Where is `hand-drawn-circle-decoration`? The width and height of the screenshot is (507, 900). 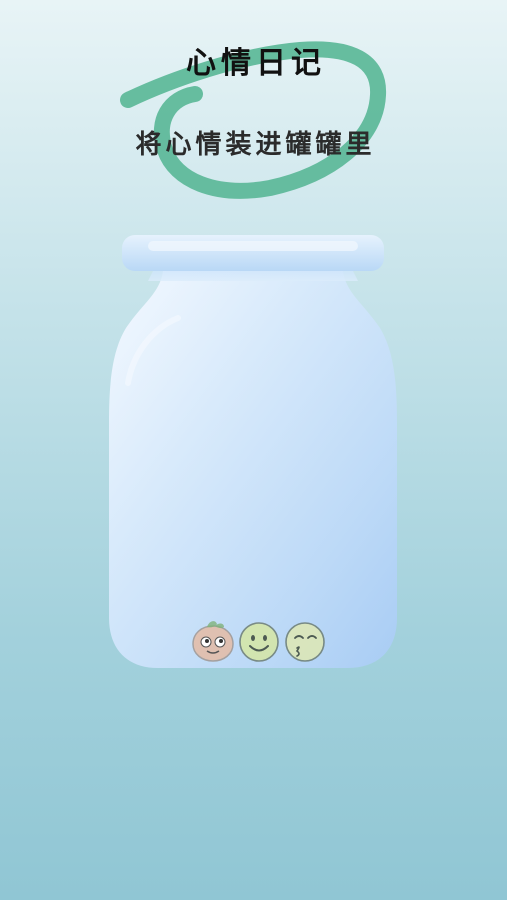
hand-drawn-circle-decoration is located at coordinates (253, 120).